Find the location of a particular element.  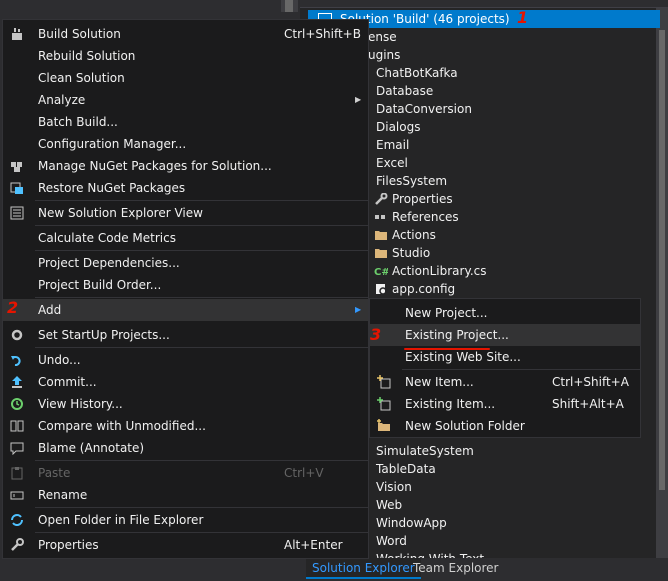

menu-item-restore-nuget: Restore NuGet Packages is located at coordinates (185, 188).